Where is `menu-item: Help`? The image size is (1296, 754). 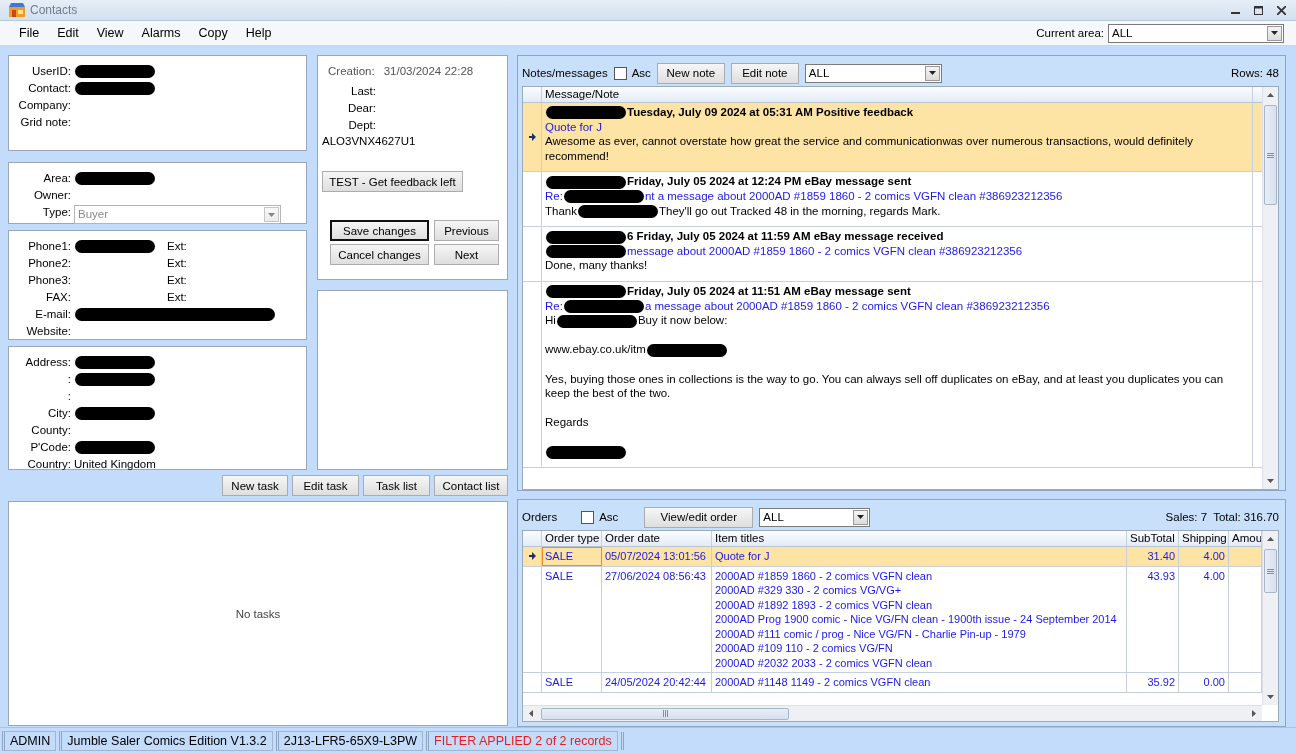 menu-item: Help is located at coordinates (258, 33).